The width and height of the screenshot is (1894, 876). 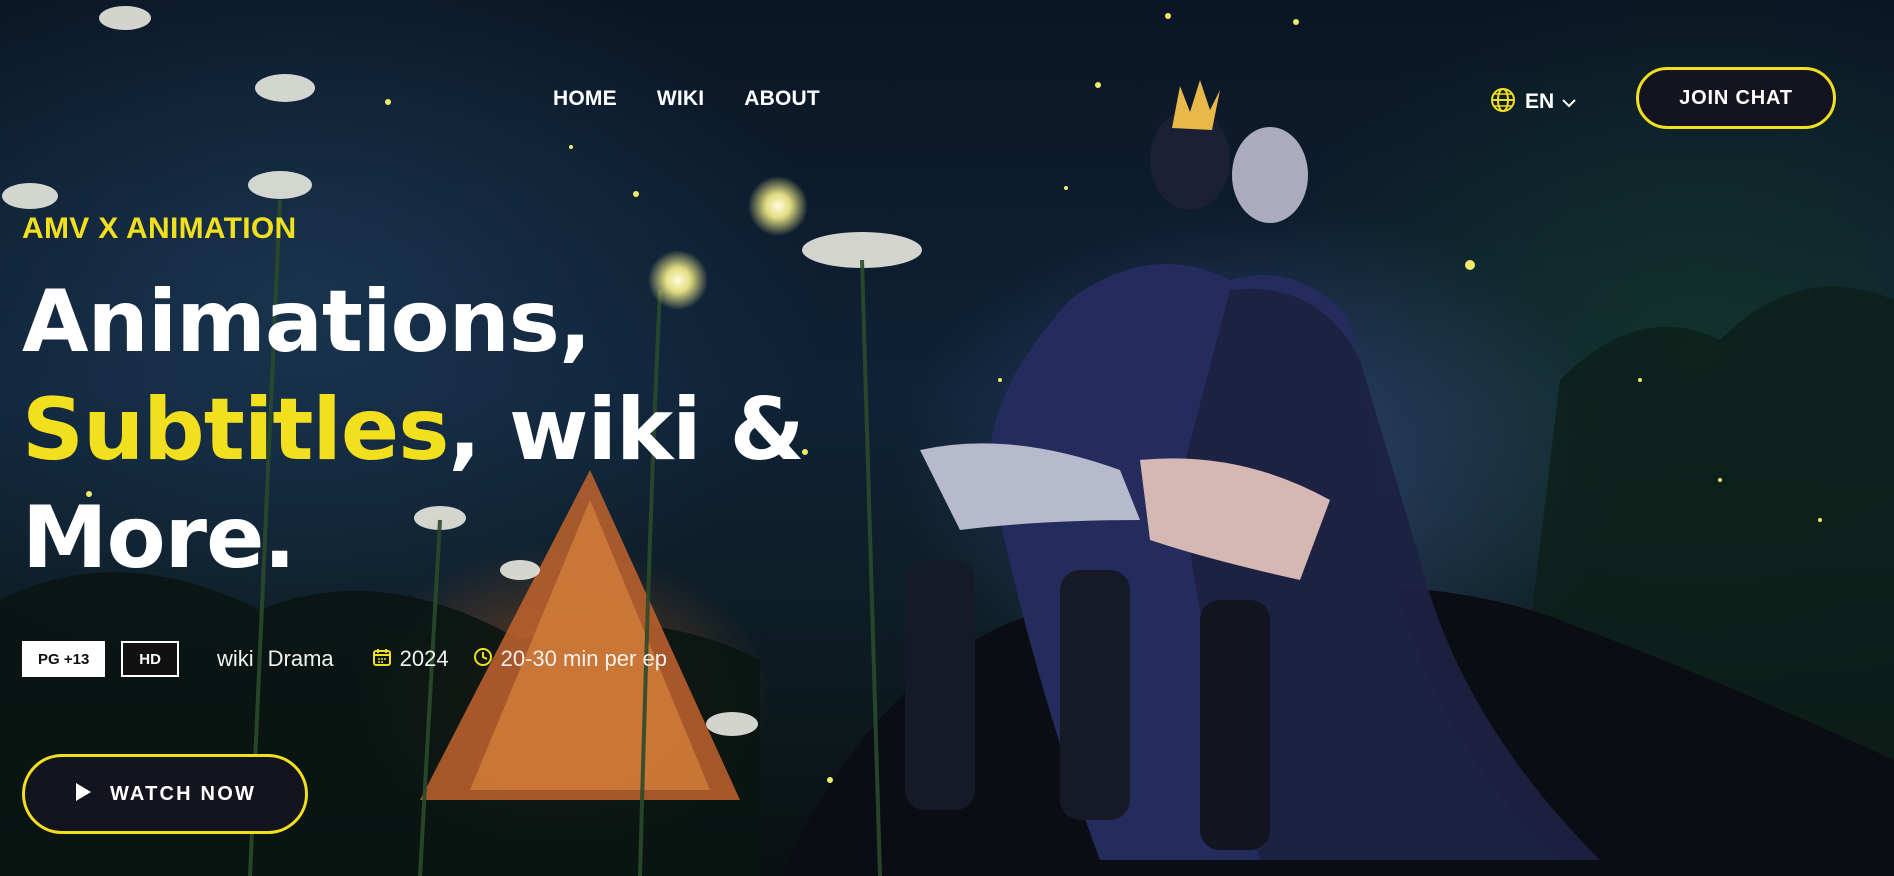 I want to click on headline-line-2: , wiki &, so click(x=626, y=430).